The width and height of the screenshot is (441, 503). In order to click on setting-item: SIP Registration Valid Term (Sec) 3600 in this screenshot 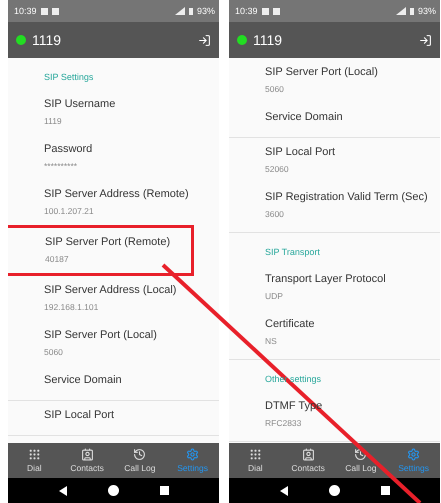, I will do `click(334, 205)`.